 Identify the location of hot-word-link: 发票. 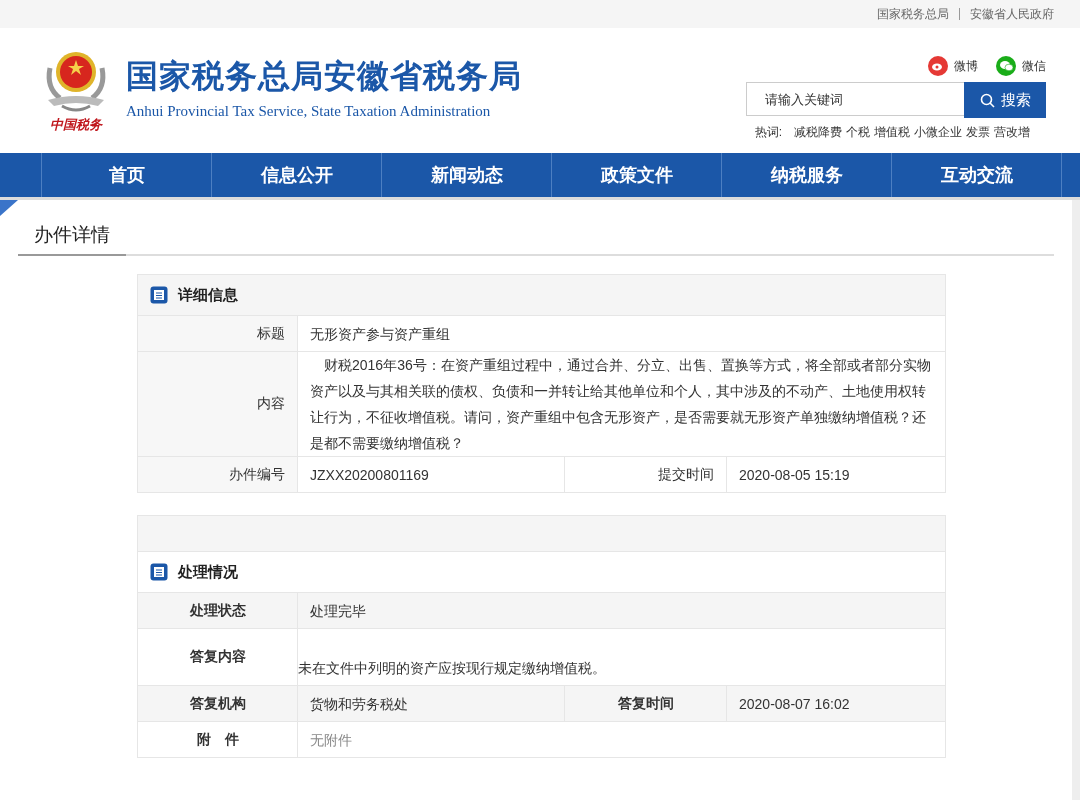
(978, 132).